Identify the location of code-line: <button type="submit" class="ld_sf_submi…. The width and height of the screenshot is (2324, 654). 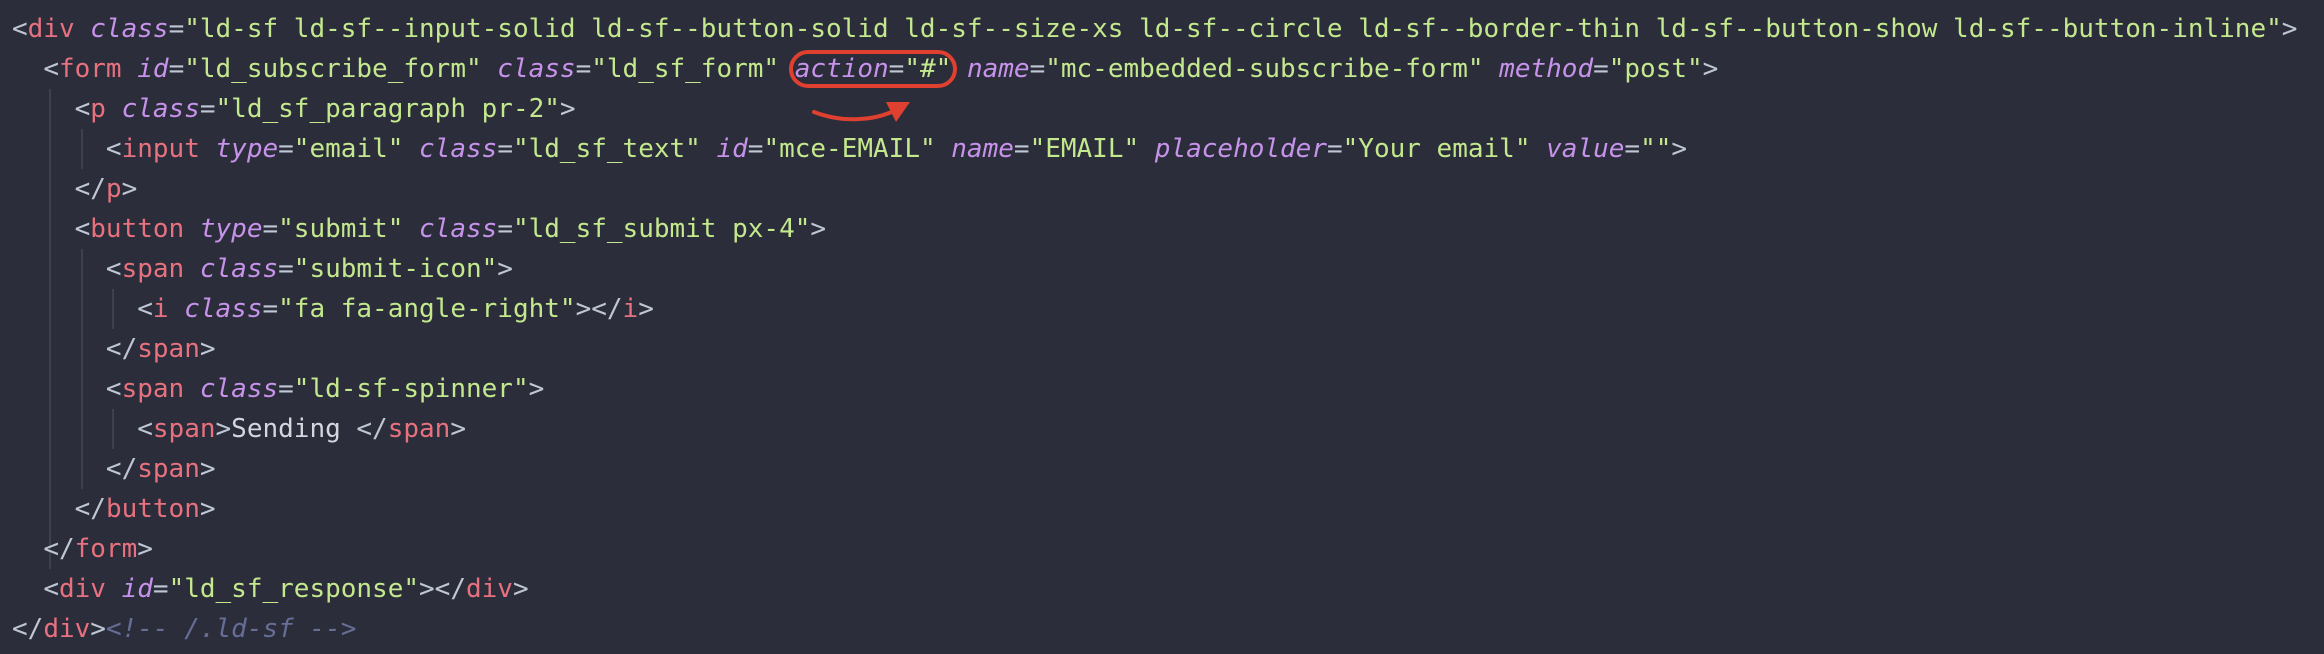
(1168, 229).